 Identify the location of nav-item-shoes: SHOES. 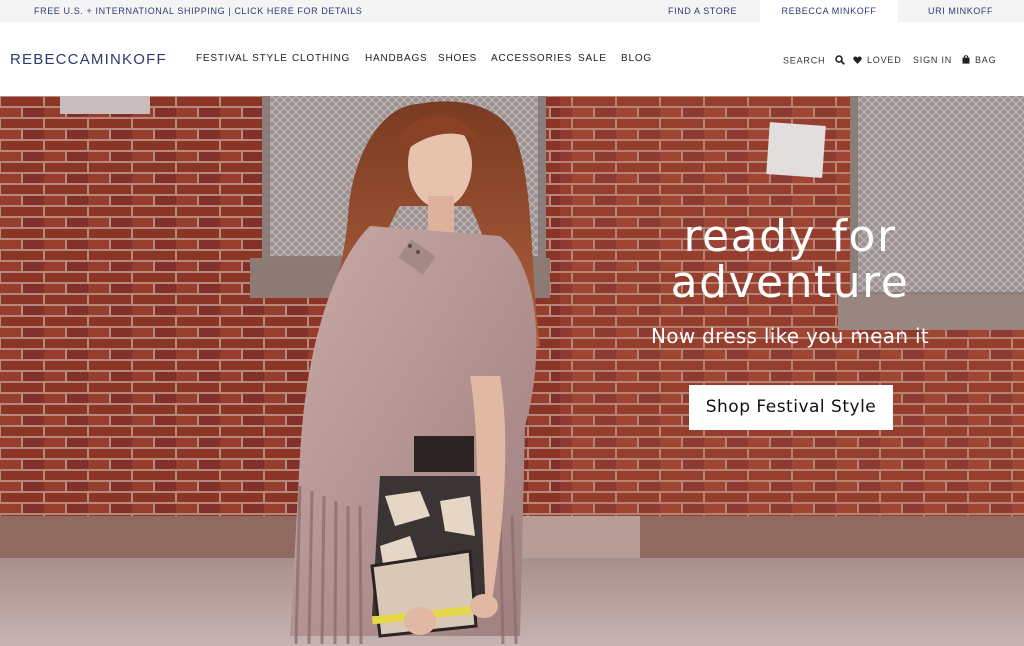
(457, 58).